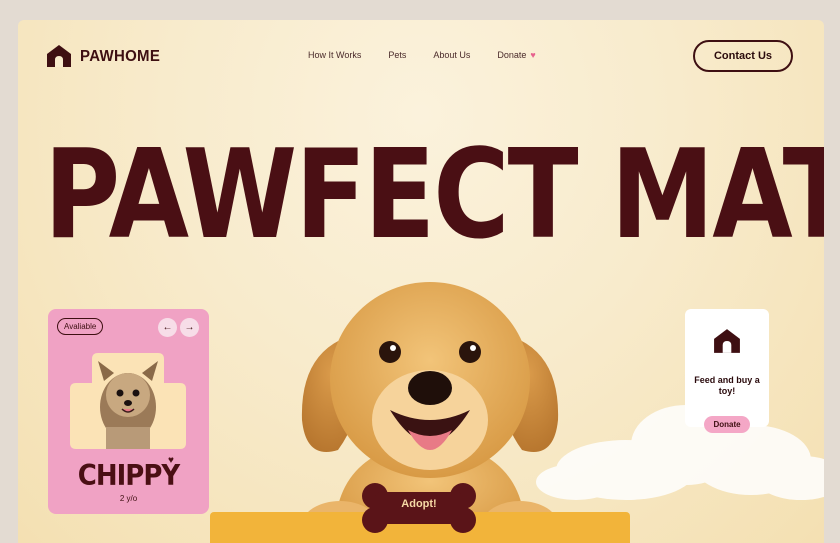 The image size is (840, 543). What do you see at coordinates (128, 401) in the screenshot?
I see `pet-photo` at bounding box center [128, 401].